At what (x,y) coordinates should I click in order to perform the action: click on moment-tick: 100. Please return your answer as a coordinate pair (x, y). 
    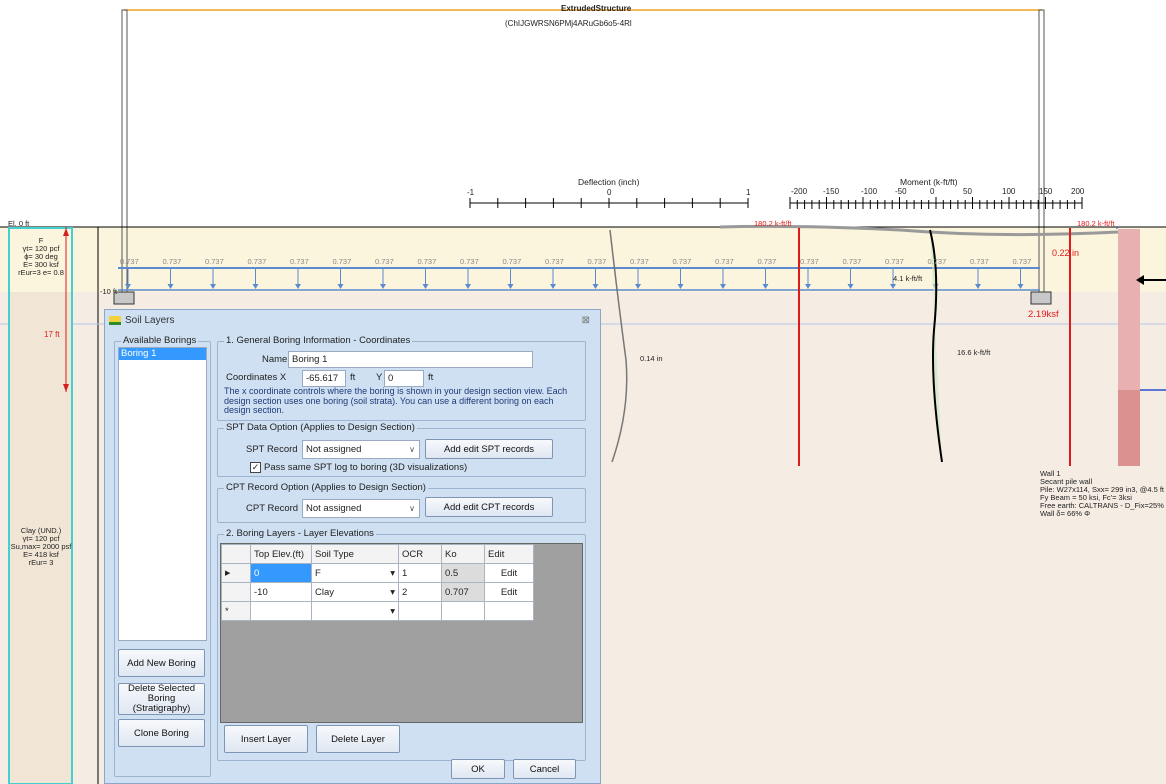
    Looking at the image, I should click on (1009, 191).